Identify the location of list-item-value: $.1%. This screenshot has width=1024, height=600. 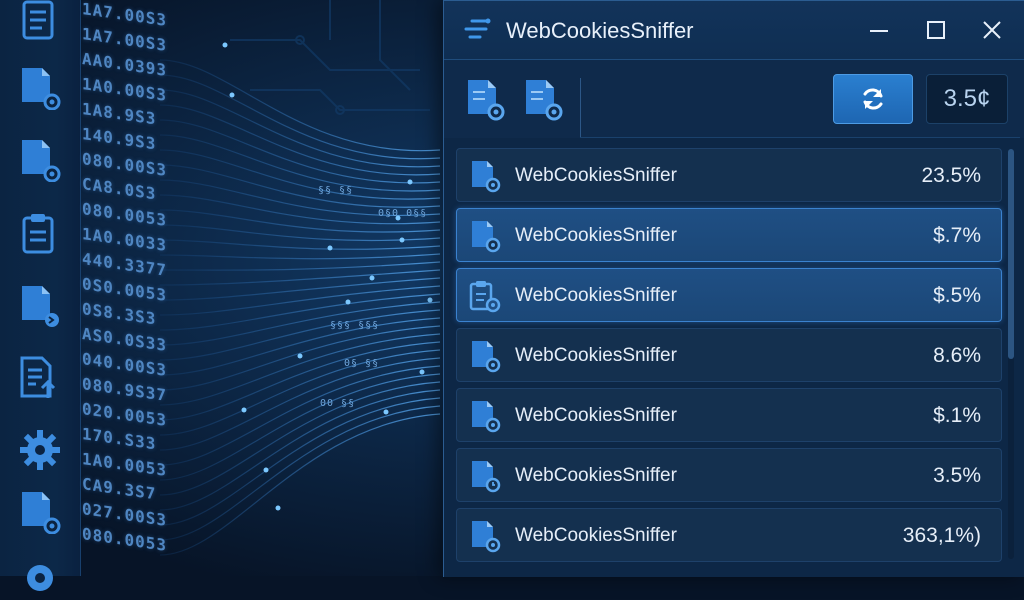
(957, 415).